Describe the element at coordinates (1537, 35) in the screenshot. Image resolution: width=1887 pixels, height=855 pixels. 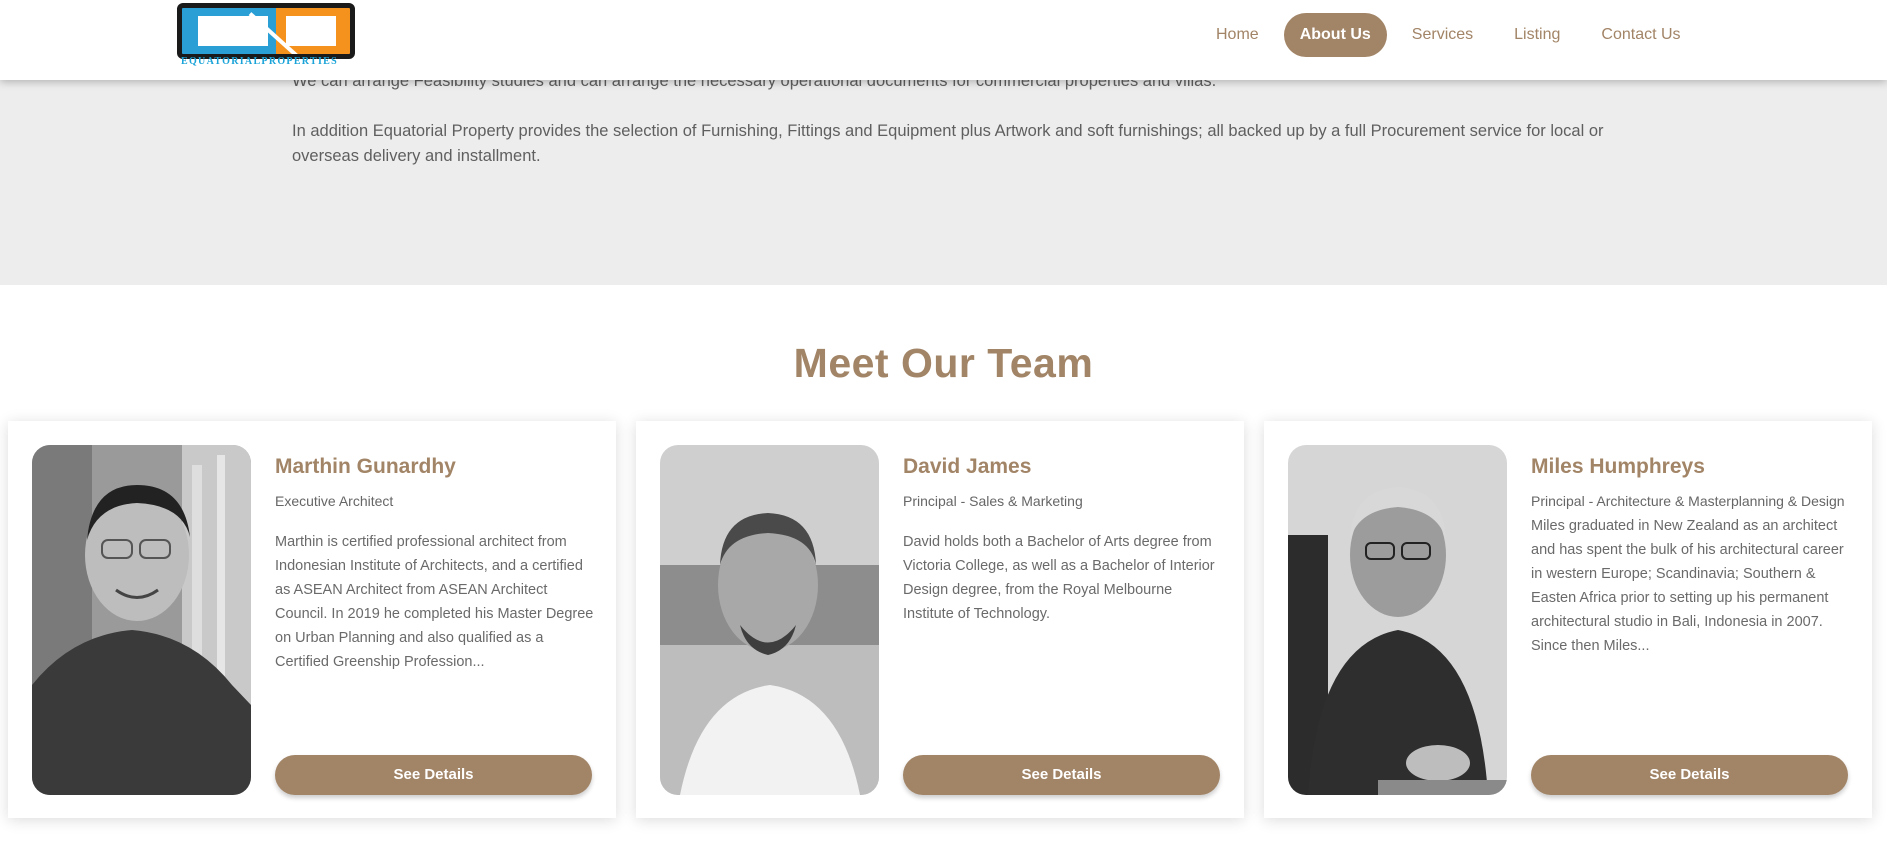
I see `nav-listing: Listing` at that location.